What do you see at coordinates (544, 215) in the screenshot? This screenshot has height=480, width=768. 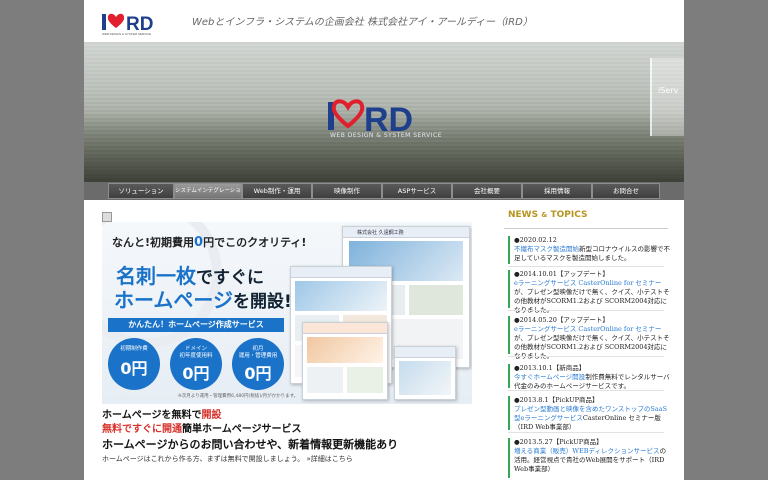 I see `news-title-amp: &` at bounding box center [544, 215].